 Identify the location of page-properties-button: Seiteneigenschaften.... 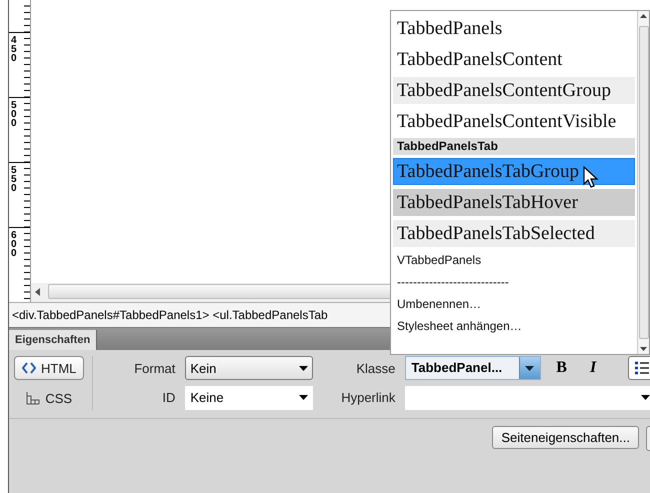
(565, 437).